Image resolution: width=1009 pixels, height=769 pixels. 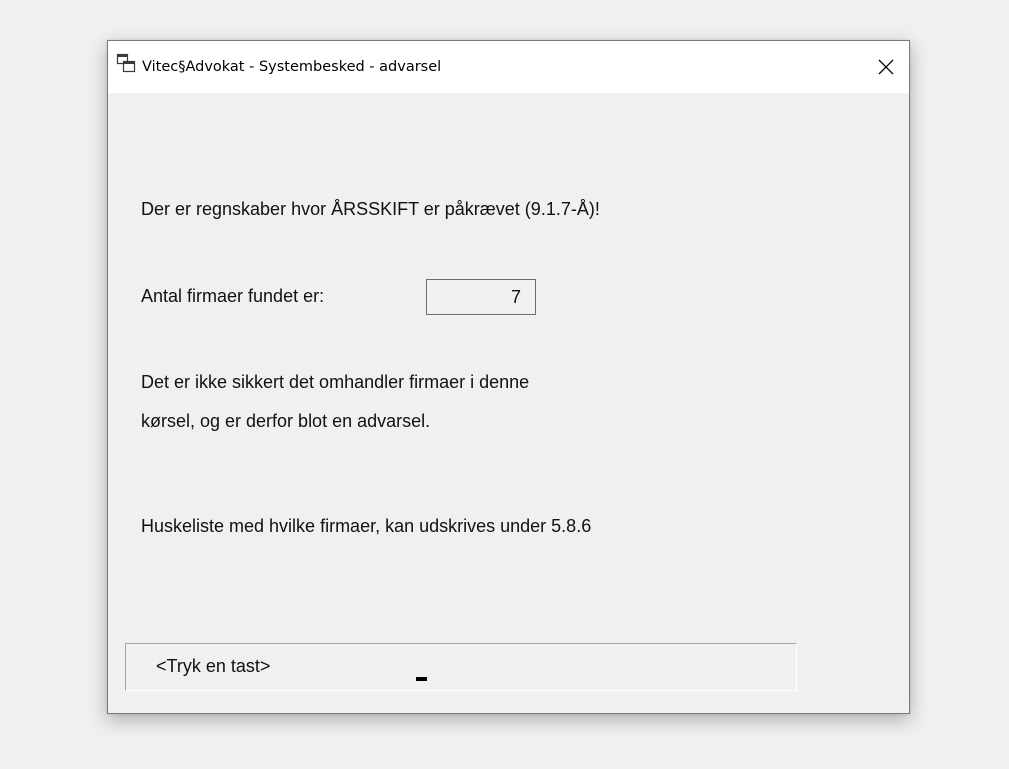 What do you see at coordinates (292, 67) in the screenshot?
I see `window-title: Vitec§Advokat - Systembesked - advarsel` at bounding box center [292, 67].